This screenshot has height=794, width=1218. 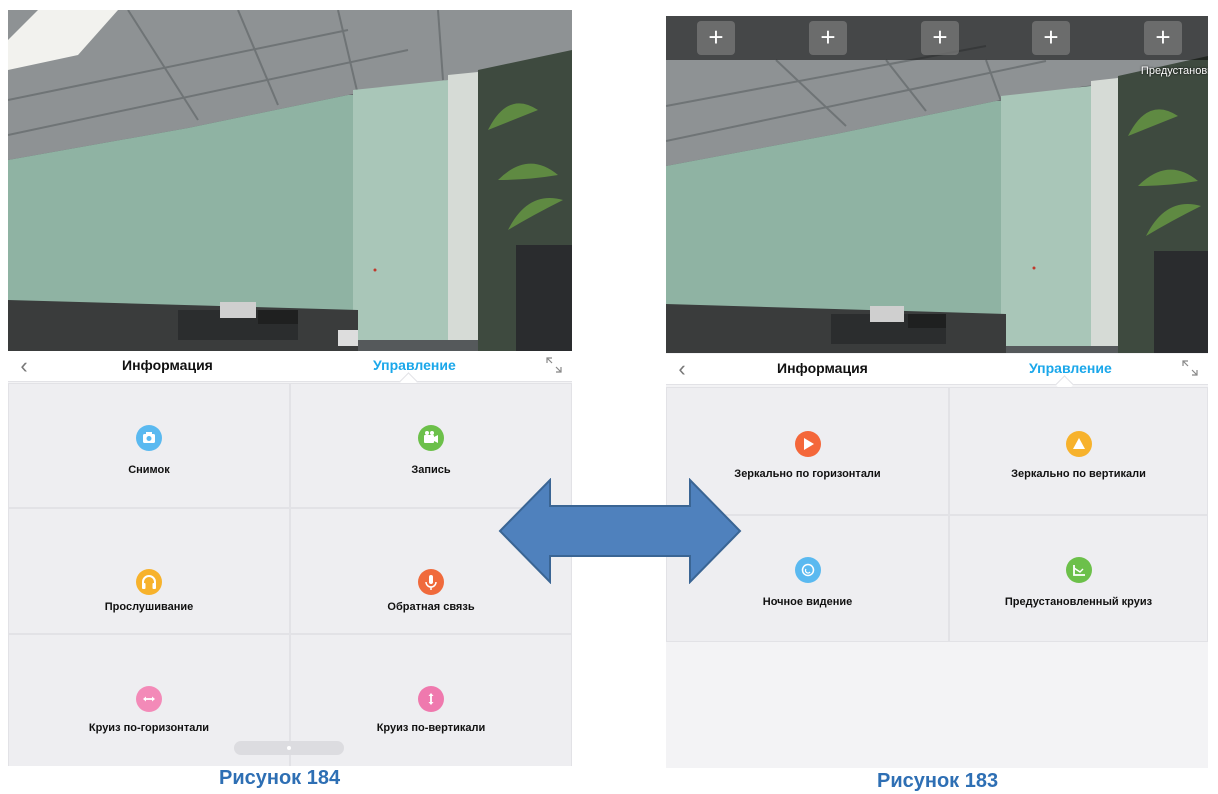 I want to click on vertical-arrows-icon, so click(x=431, y=699).